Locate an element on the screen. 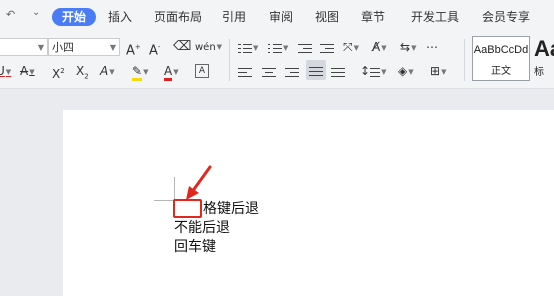 The width and height of the screenshot is (554, 296). decrease-indent-icon is located at coordinates (305, 47).